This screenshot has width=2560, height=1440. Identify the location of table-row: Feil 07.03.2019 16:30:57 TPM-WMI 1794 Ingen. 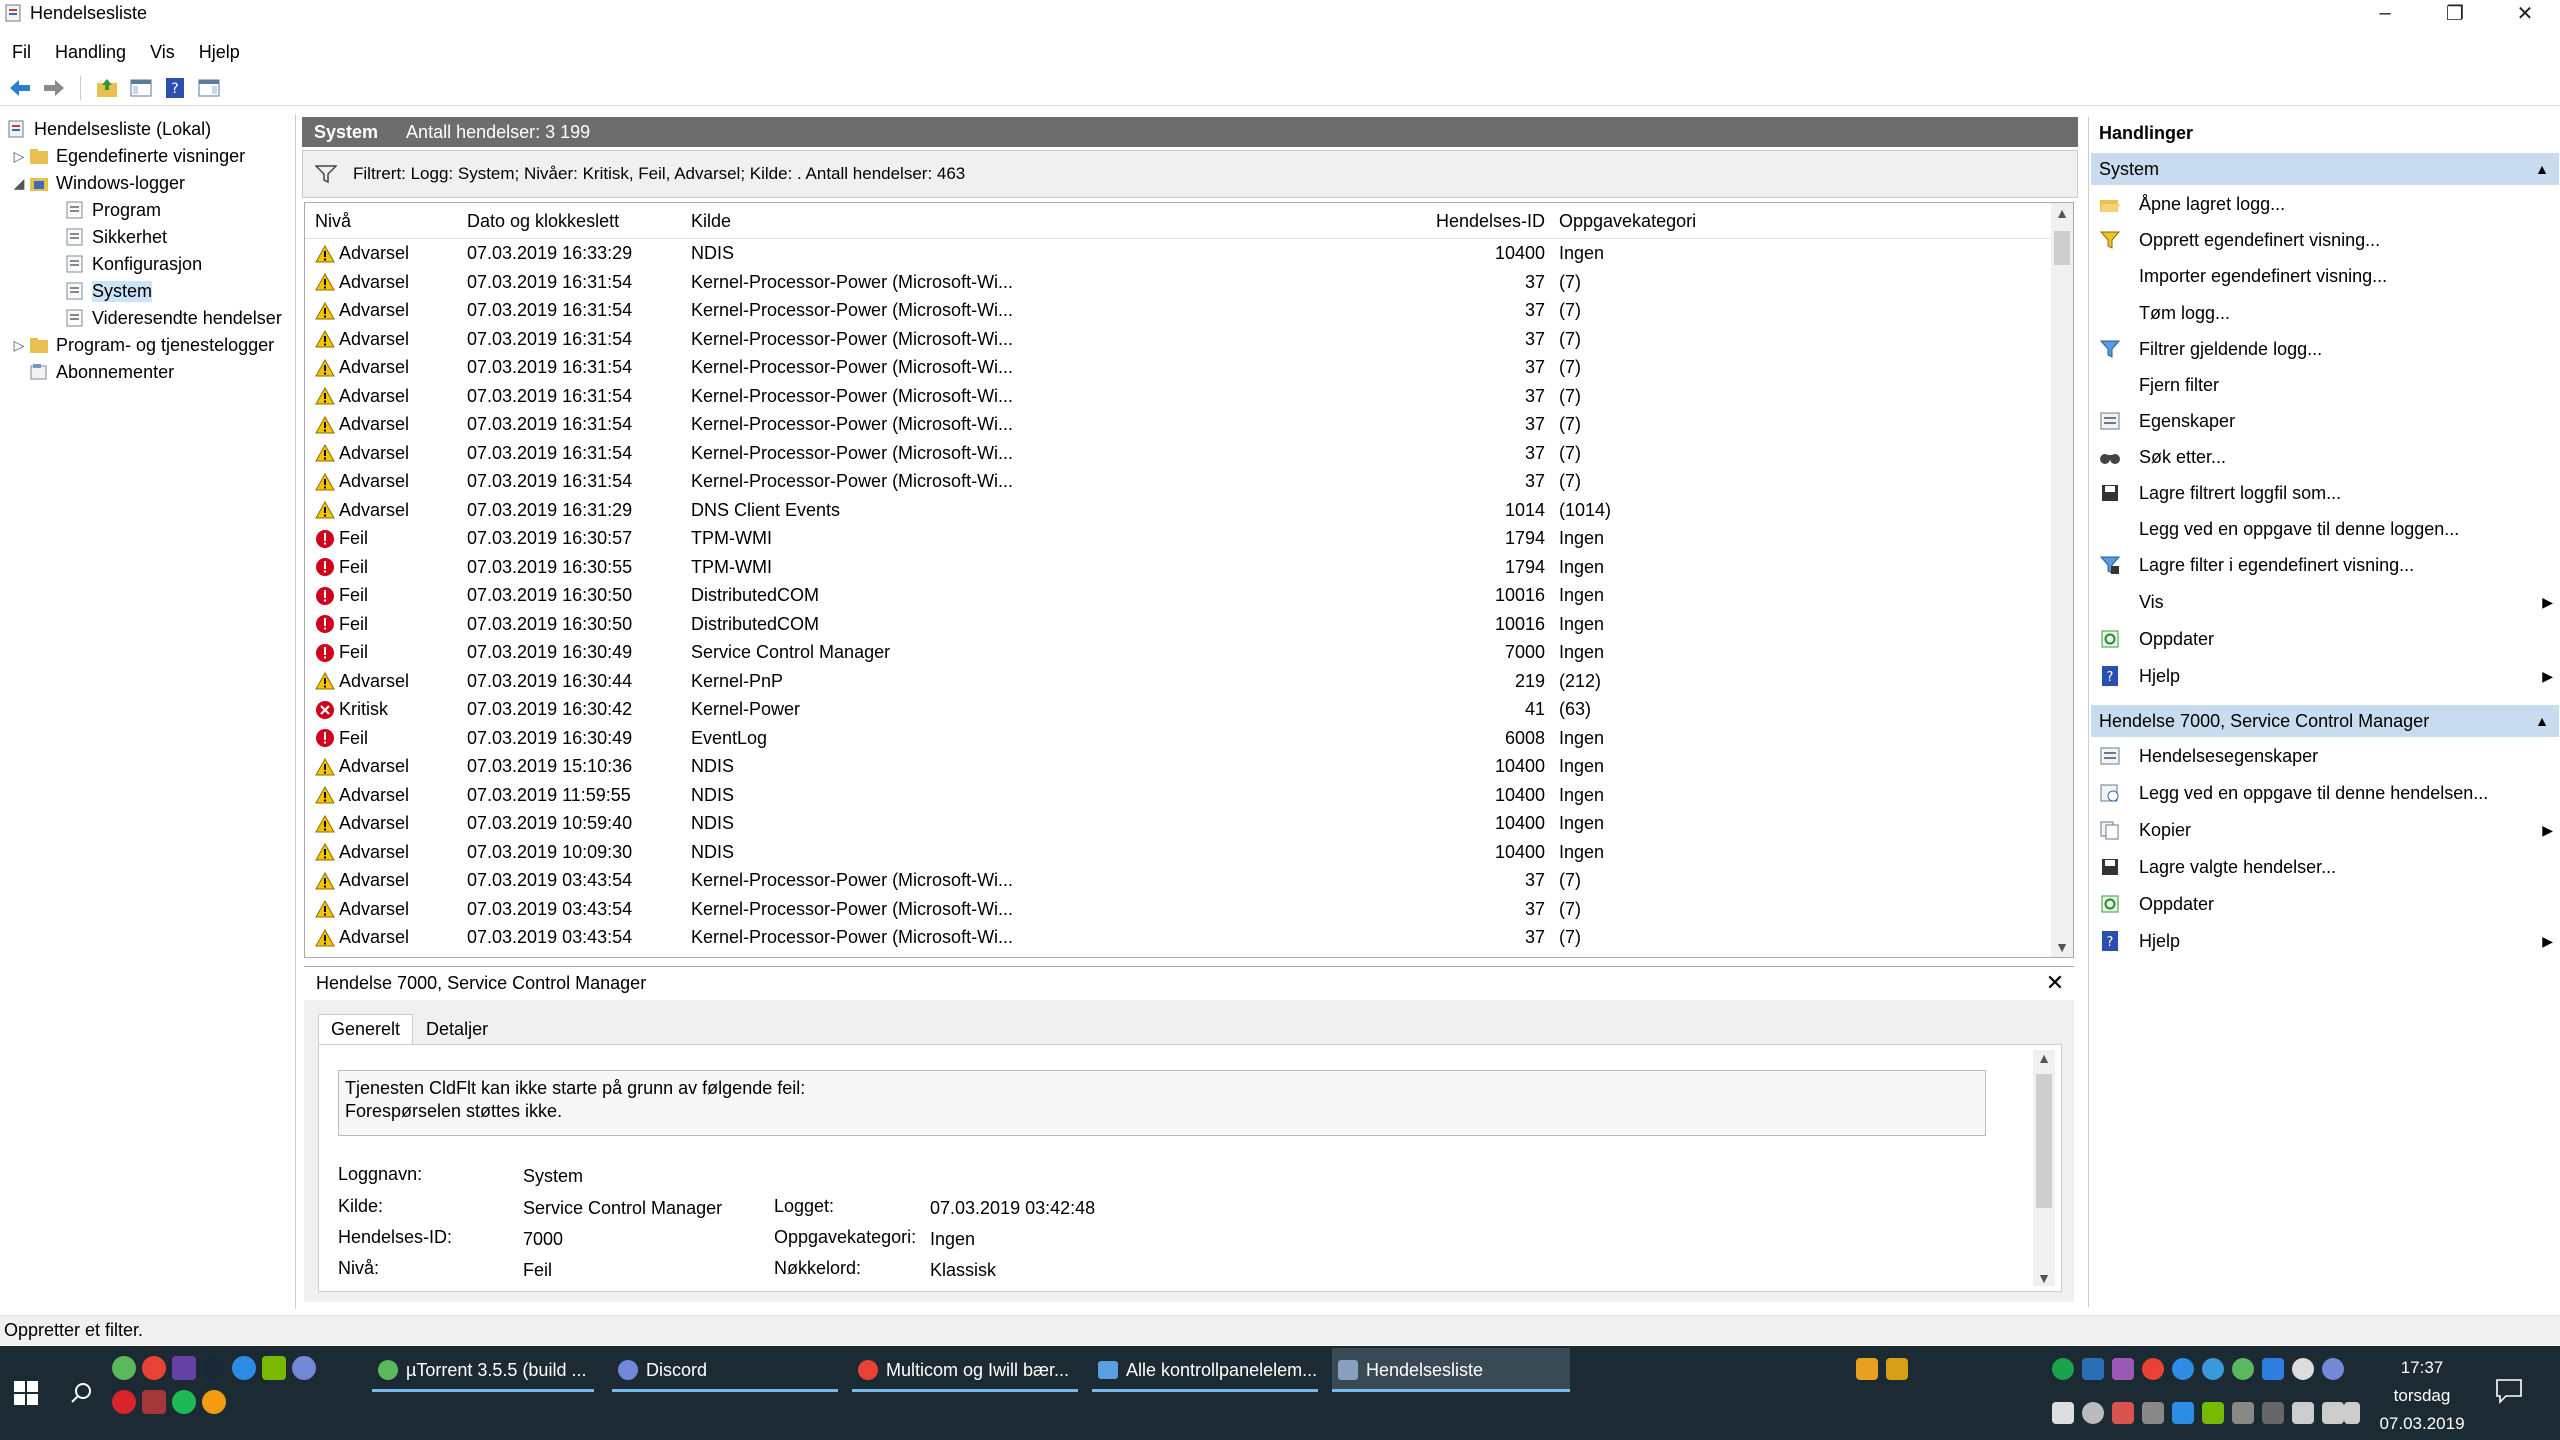
(1179, 538).